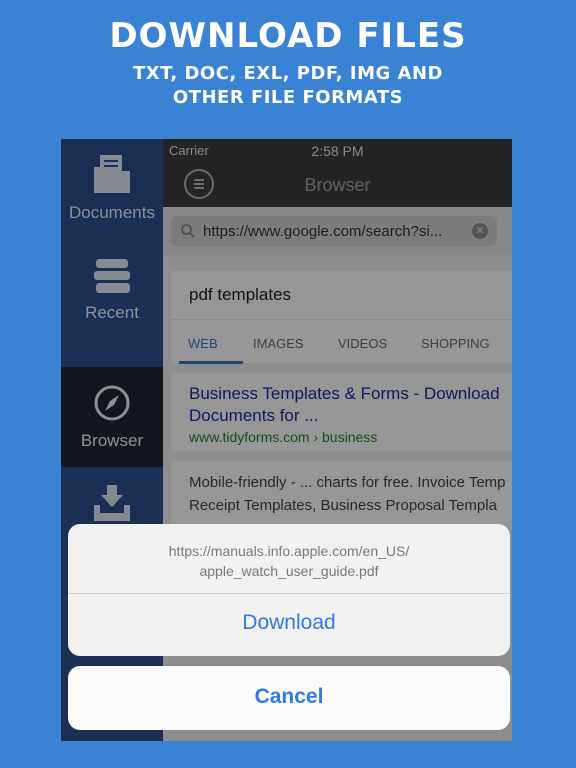 The width and height of the screenshot is (576, 768). I want to click on cancel-label: Cancel, so click(289, 696).